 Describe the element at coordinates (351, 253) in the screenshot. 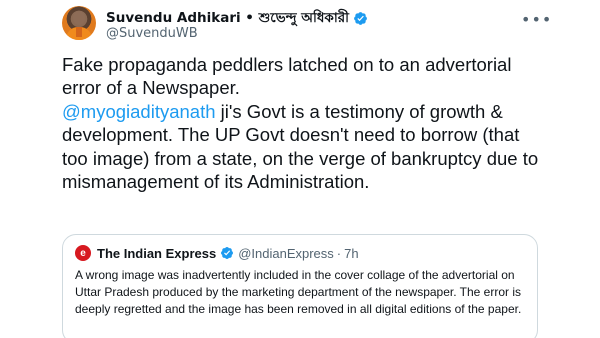

I see `quoted-timestamp: 7h` at that location.